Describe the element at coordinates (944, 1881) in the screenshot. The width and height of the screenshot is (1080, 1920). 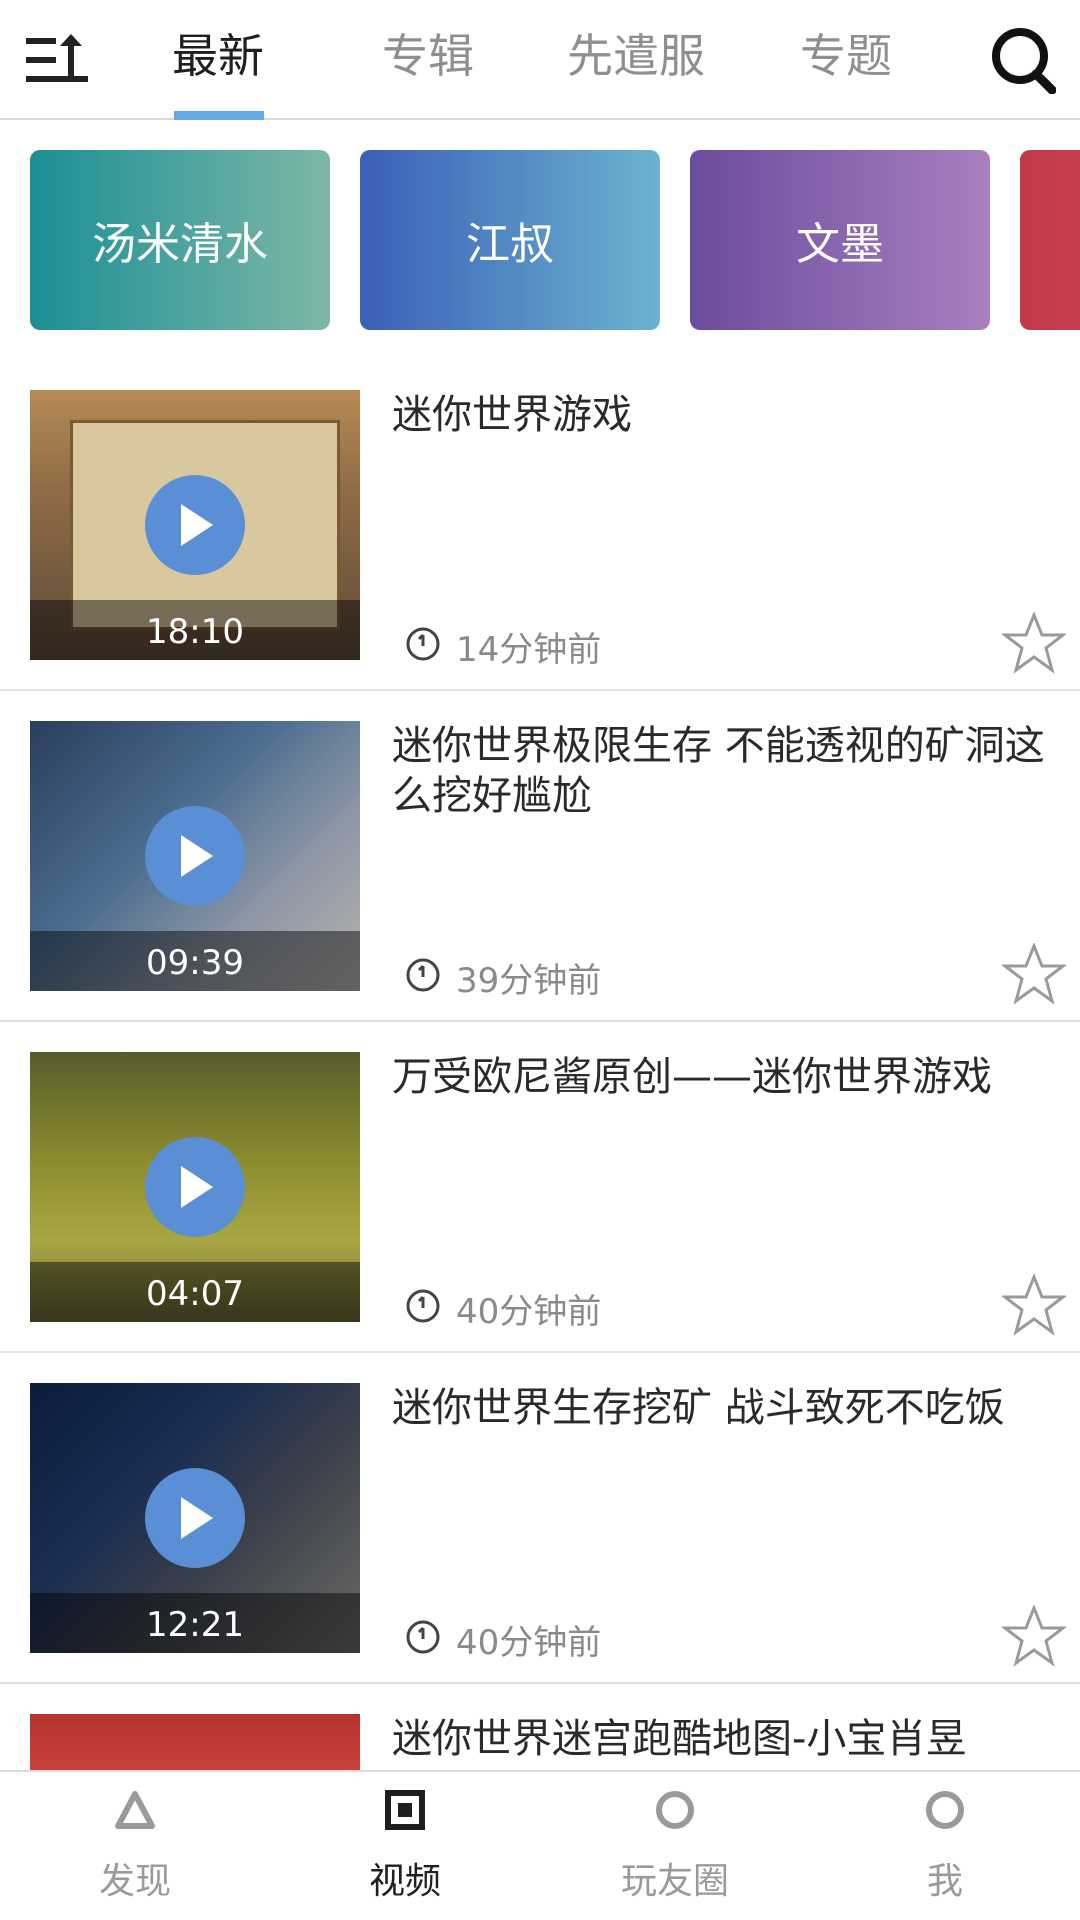
I see `nav-label: 我` at that location.